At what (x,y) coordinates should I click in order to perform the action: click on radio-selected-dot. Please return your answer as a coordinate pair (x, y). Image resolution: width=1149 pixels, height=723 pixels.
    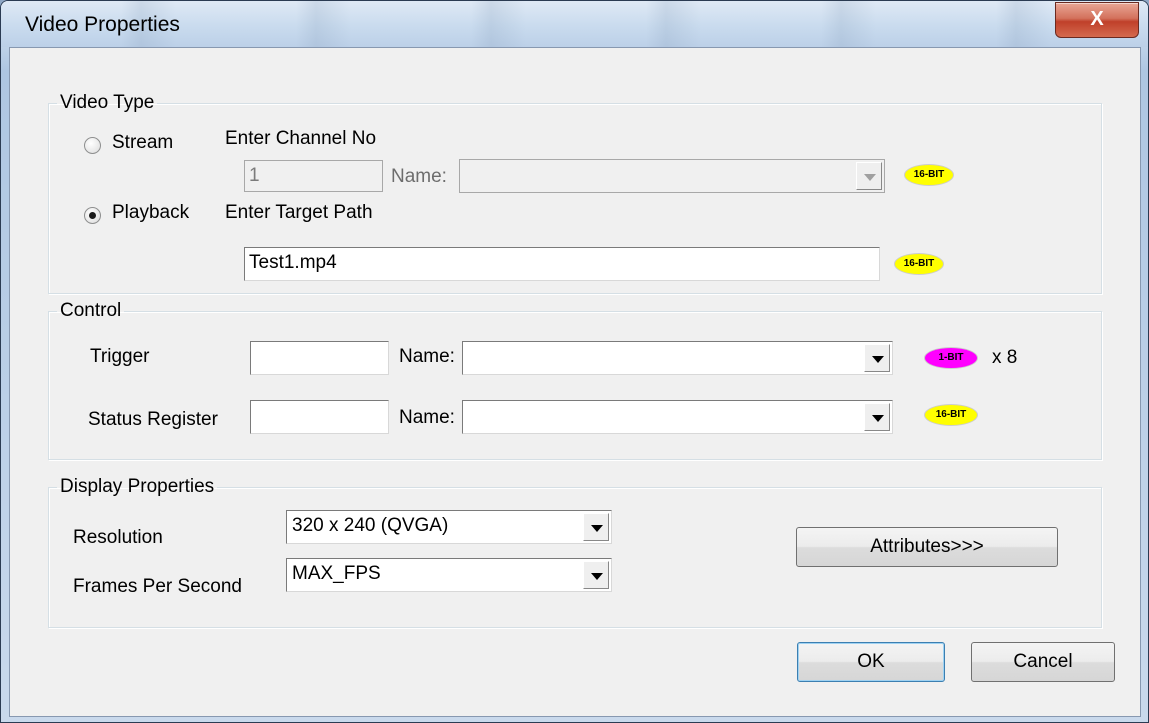
    Looking at the image, I should click on (92, 215).